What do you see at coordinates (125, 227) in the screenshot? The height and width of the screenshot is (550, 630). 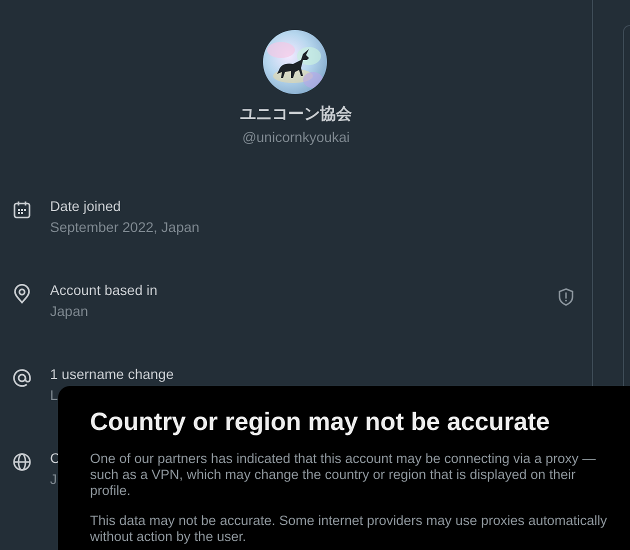 I see `detail-value: September 2022, Japan` at bounding box center [125, 227].